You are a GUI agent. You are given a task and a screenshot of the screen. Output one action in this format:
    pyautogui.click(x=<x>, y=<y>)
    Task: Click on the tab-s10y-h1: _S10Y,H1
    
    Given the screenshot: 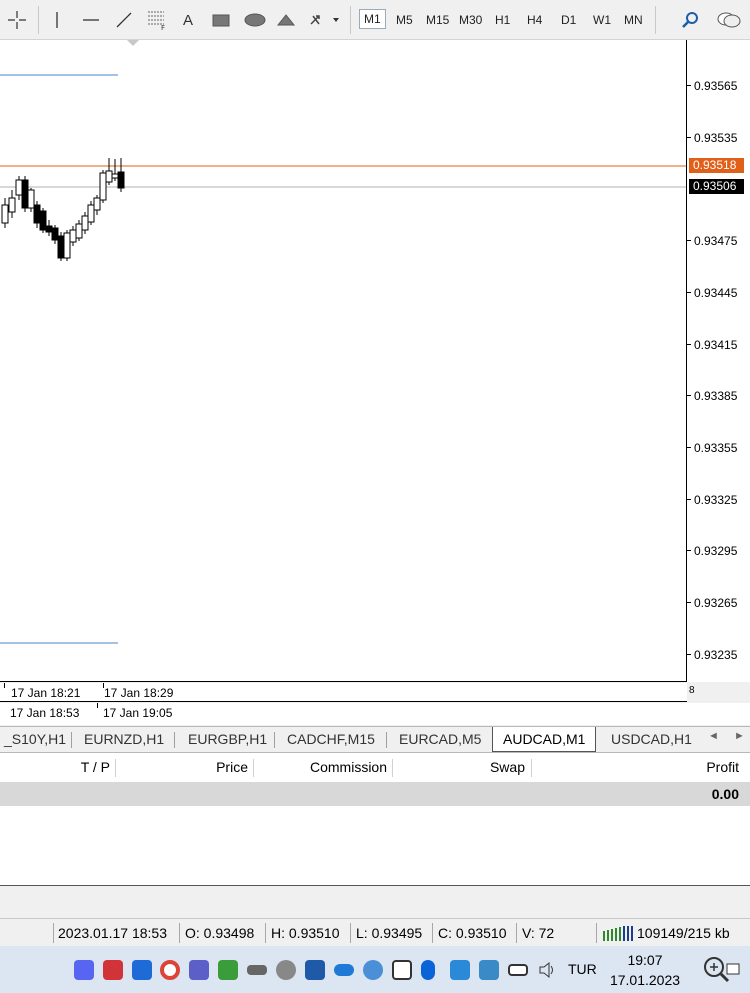 What is the action you would take?
    pyautogui.click(x=35, y=739)
    